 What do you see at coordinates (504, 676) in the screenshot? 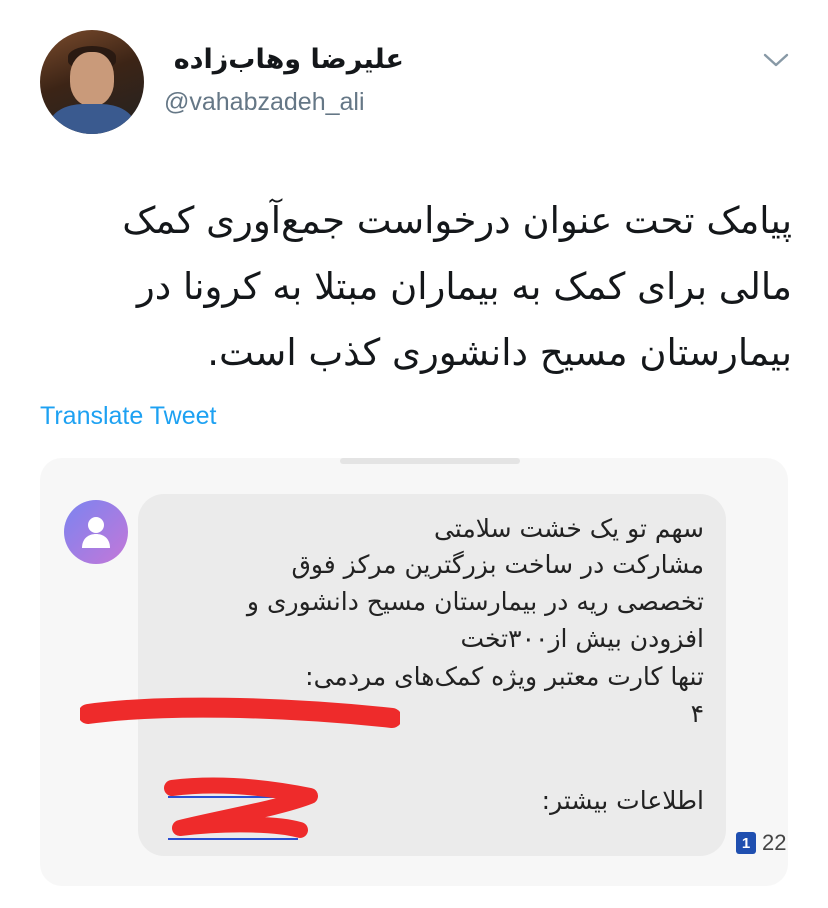
I see `sms-line: تنها کارت معتبر ویژه کمک‌های مردمی:` at bounding box center [504, 676].